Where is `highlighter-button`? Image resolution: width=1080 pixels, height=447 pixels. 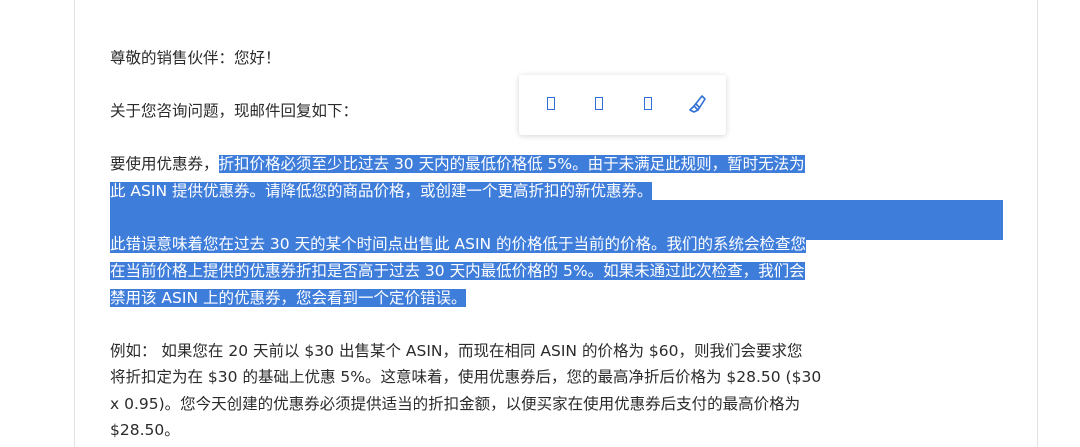
highlighter-button is located at coordinates (697, 103).